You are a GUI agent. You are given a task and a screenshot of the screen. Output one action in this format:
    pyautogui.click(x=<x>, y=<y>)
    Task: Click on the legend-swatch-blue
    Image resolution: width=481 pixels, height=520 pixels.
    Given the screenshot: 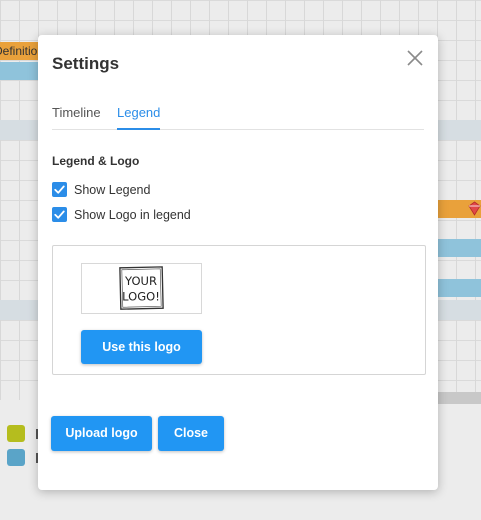 What is the action you would take?
    pyautogui.click(x=16, y=457)
    